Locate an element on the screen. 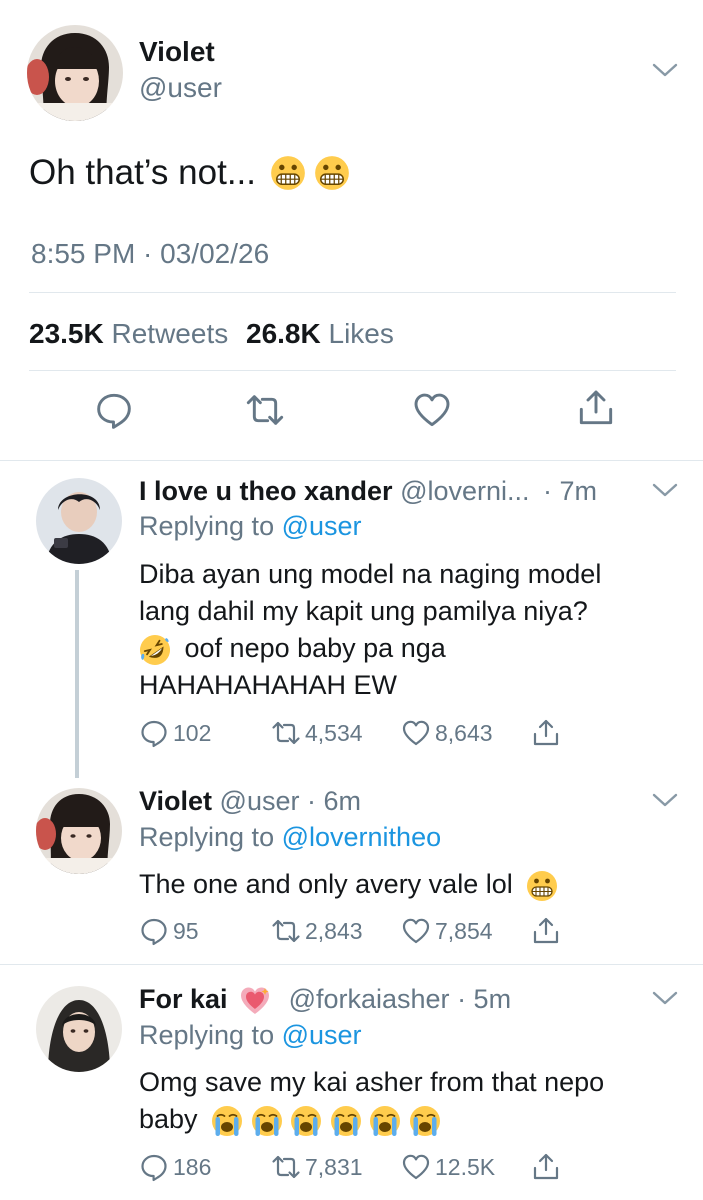 The height and width of the screenshot is (1200, 703). like-count: 7,854 is located at coordinates (464, 930).